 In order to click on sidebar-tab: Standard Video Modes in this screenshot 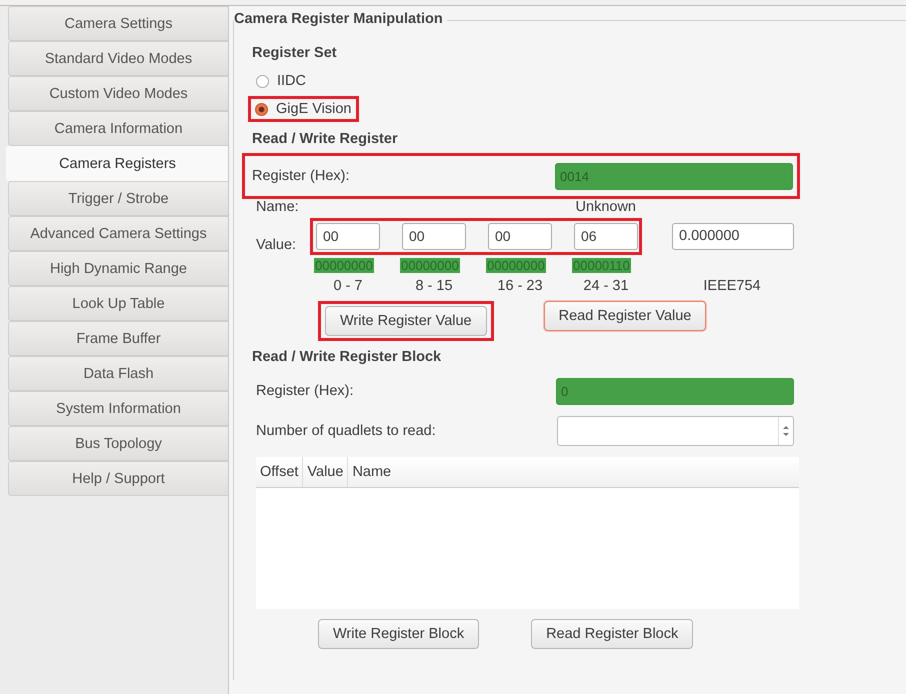, I will do `click(118, 58)`.